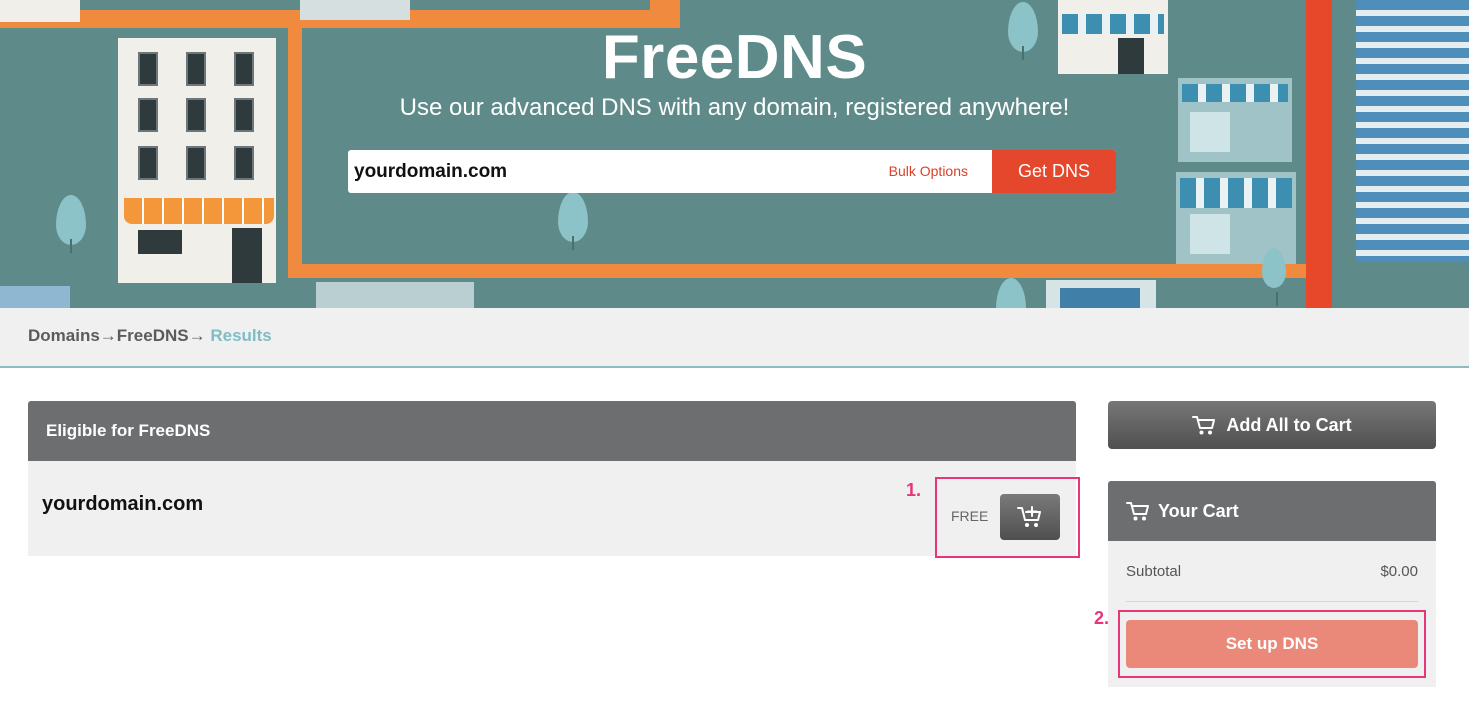 Image resolution: width=1469 pixels, height=709 pixels. Describe the element at coordinates (1054, 171) in the screenshot. I see `get-dns-button: Get DNS` at that location.